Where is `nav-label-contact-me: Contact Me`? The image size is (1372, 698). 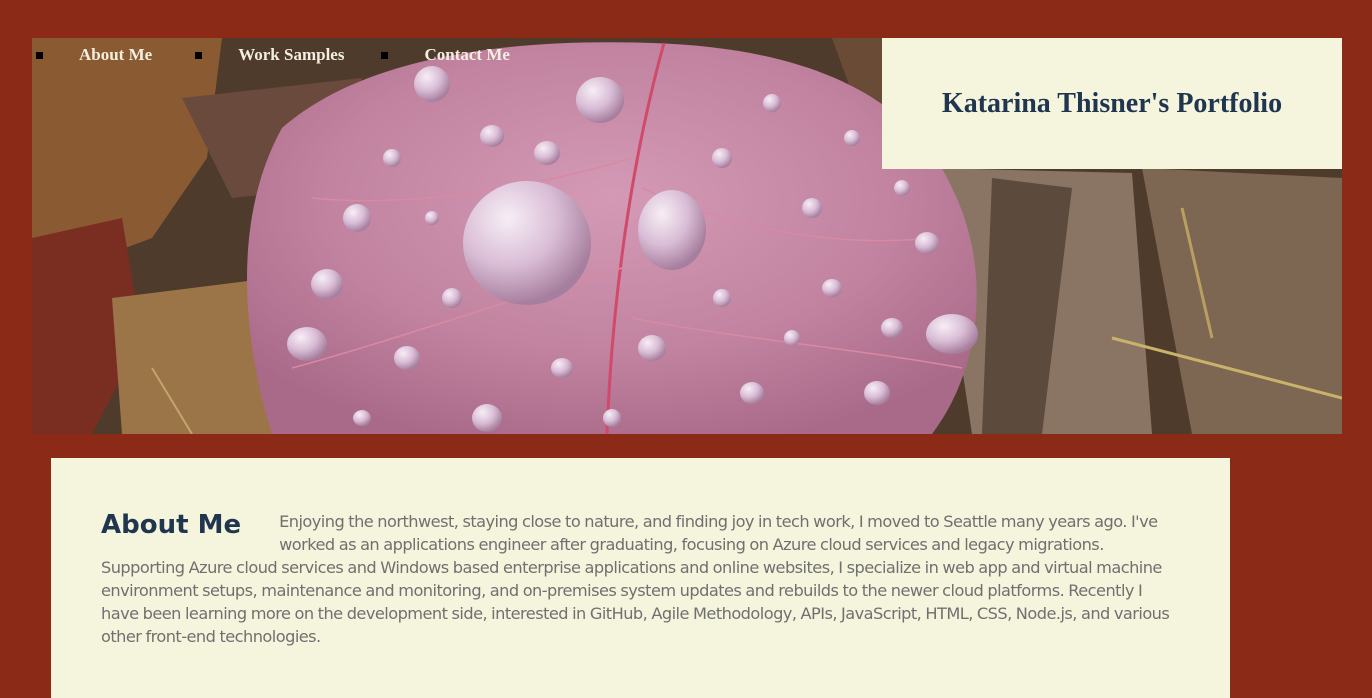
nav-label-contact-me: Contact Me is located at coordinates (466, 55).